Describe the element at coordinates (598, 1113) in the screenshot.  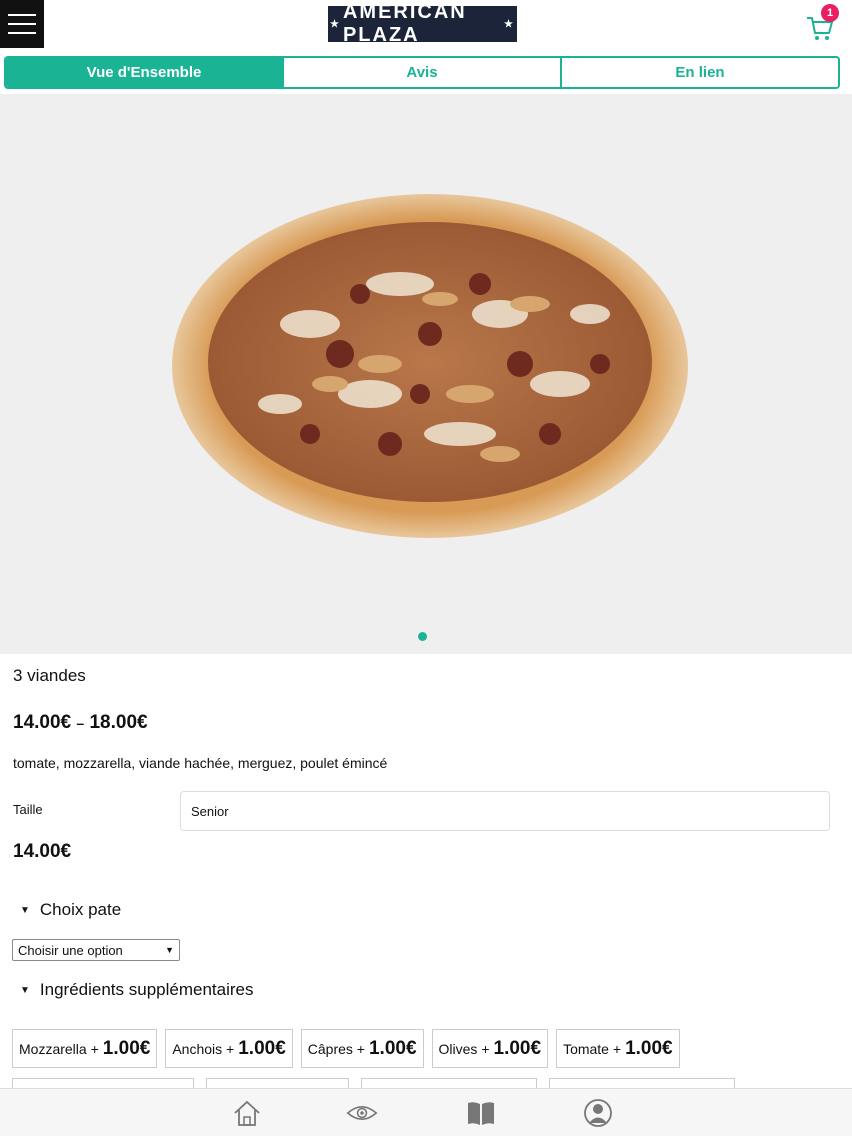
I see `user-icon` at that location.